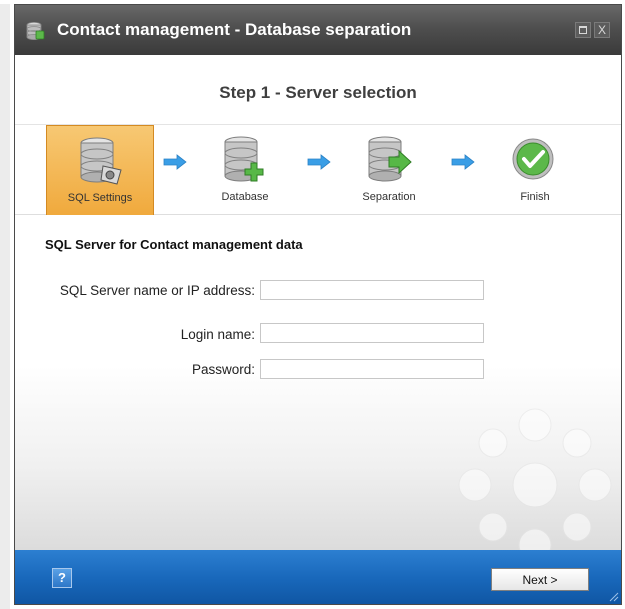 The height and width of the screenshot is (609, 625). I want to click on close-icon: X, so click(602, 30).